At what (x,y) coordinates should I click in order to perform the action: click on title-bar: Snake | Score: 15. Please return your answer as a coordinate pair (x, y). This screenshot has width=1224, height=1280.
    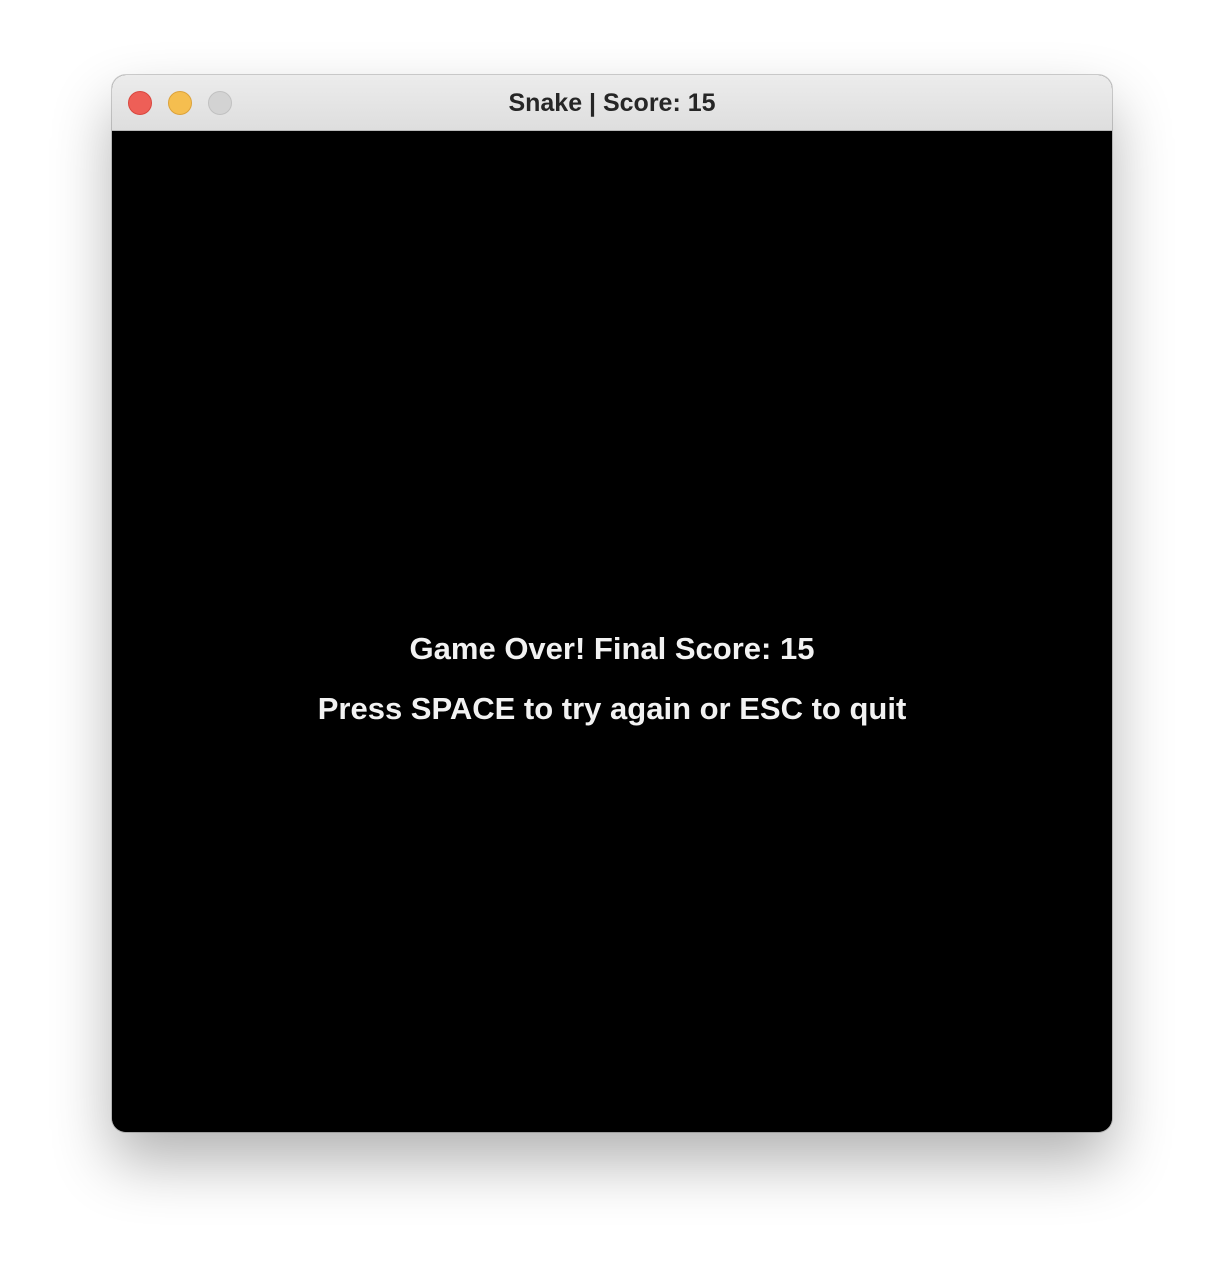
    Looking at the image, I should click on (612, 103).